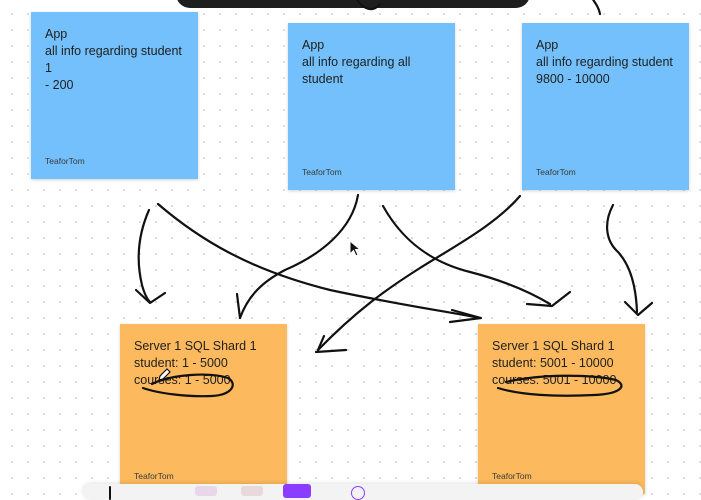  Describe the element at coordinates (358, 493) in the screenshot. I see `color-picker-icon` at that location.